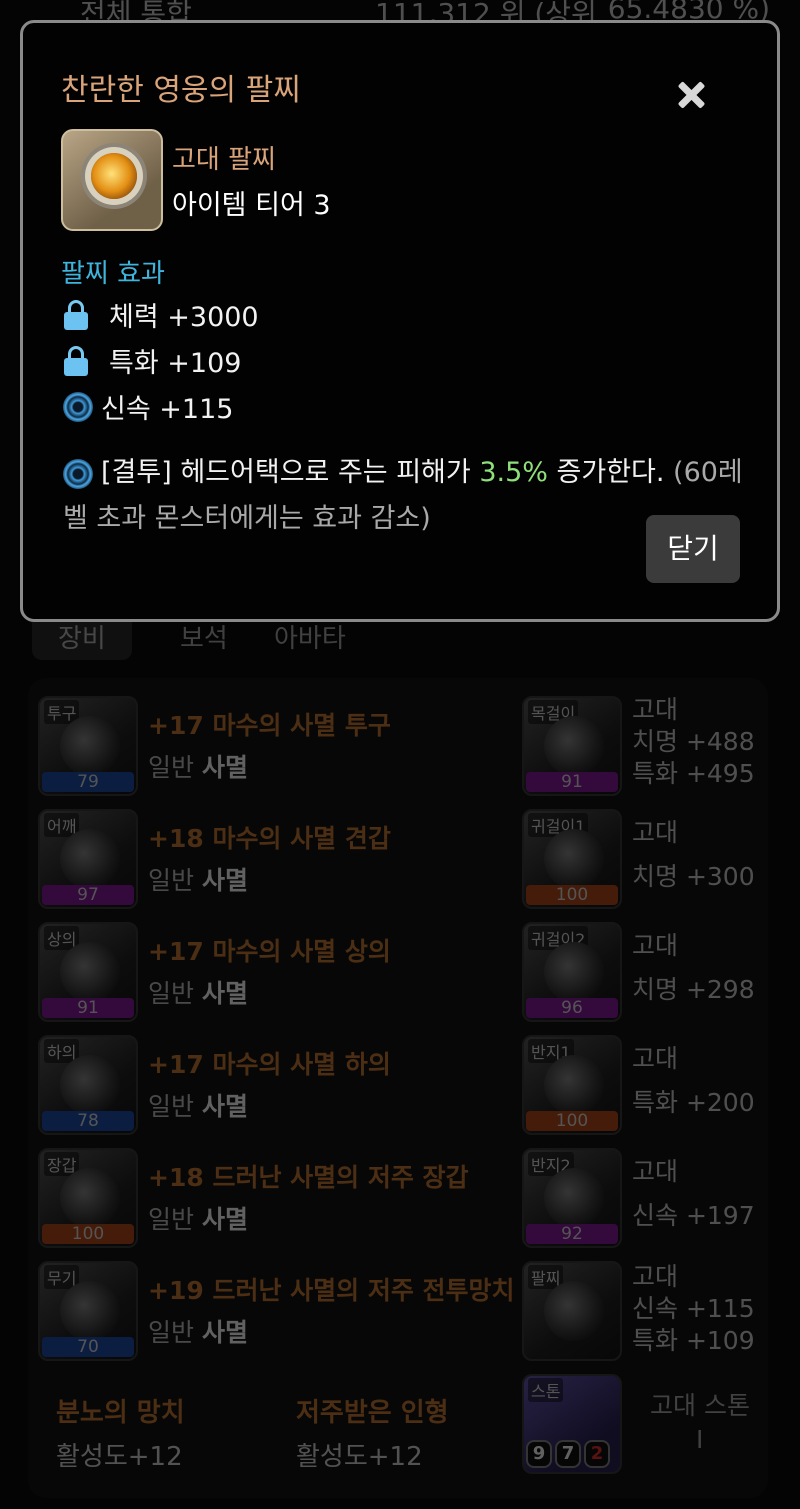 This screenshot has height=1509, width=800. I want to click on item-tier: 아이템 티어 3, so click(251, 205).